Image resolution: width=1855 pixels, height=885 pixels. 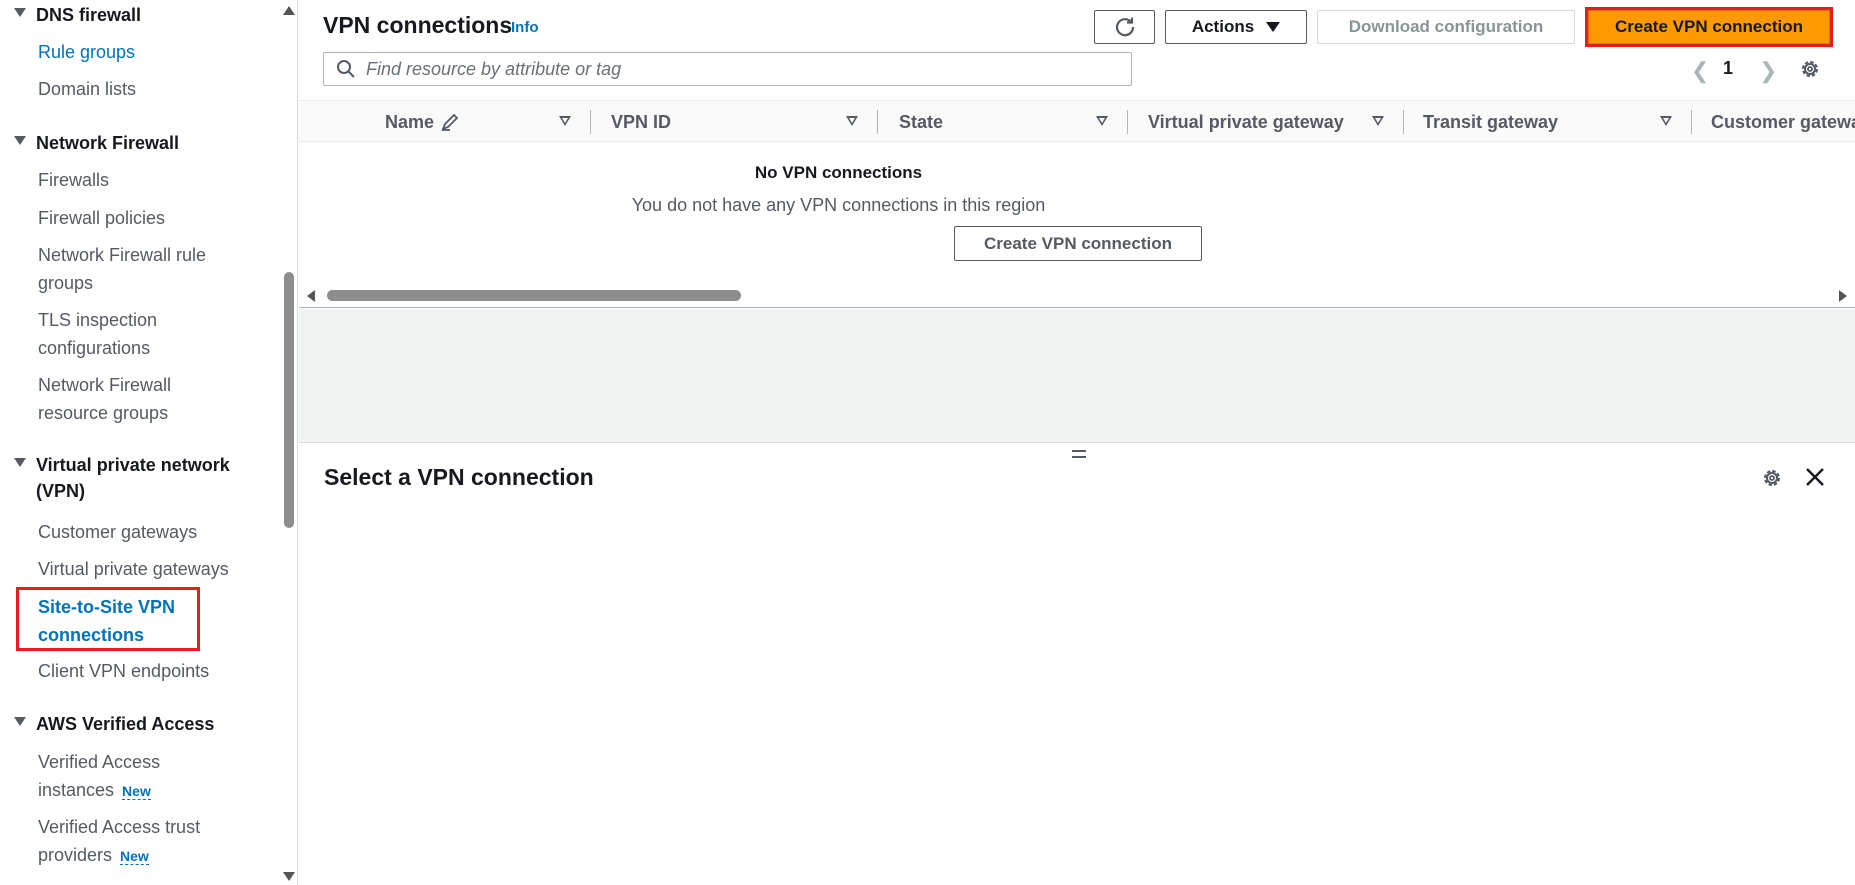 What do you see at coordinates (838, 172) in the screenshot?
I see `empty-state-title: No VPN connections` at bounding box center [838, 172].